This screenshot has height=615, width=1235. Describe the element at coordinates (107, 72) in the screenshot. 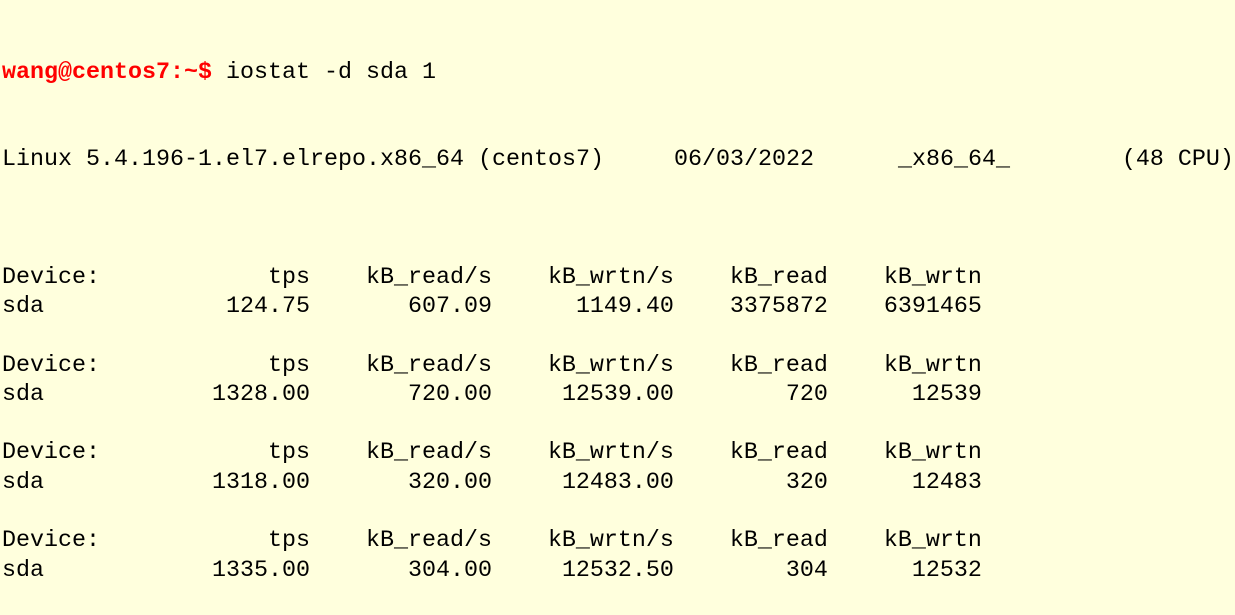

I see `shell-prompt: wang@centos7:~$` at that location.